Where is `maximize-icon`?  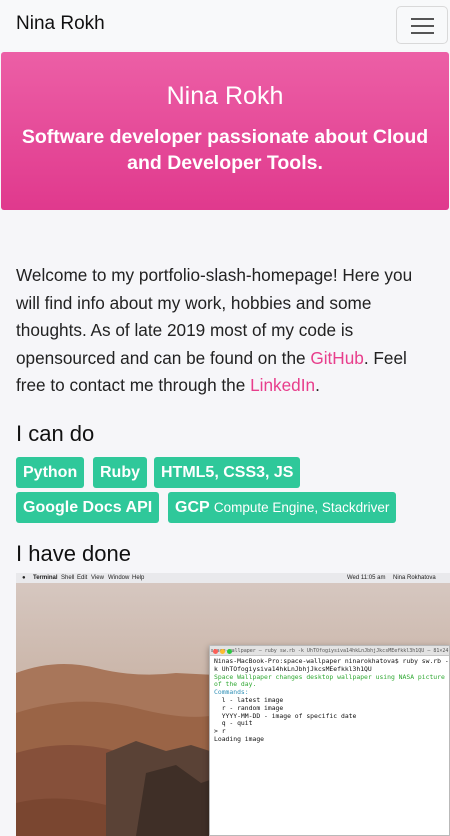 maximize-icon is located at coordinates (229, 651).